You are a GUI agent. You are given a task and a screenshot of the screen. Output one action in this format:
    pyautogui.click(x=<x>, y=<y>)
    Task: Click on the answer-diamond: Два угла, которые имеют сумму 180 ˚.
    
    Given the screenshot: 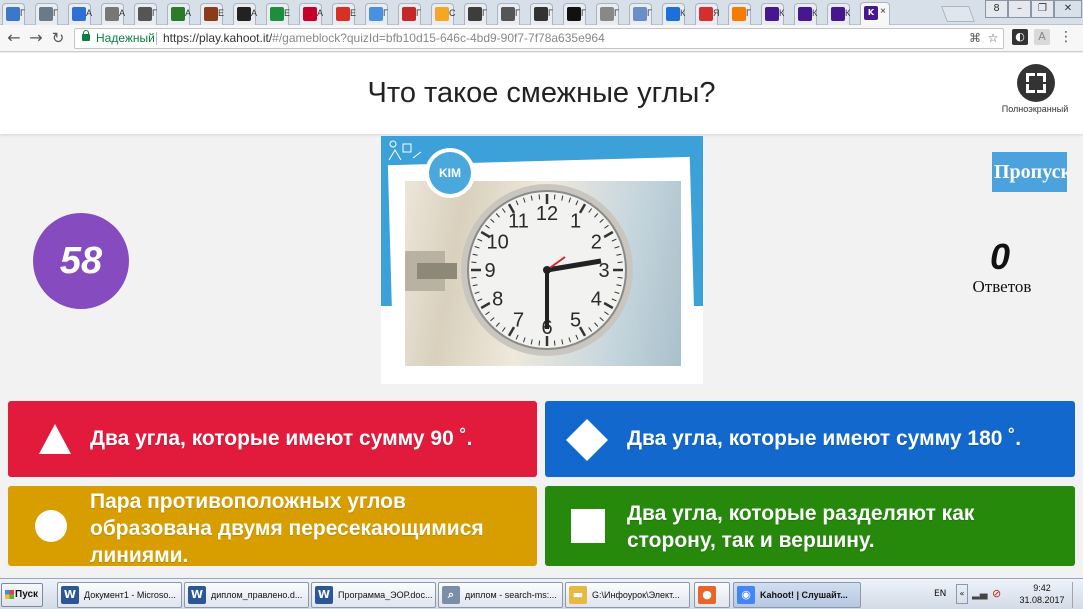 What is the action you would take?
    pyautogui.click(x=810, y=439)
    